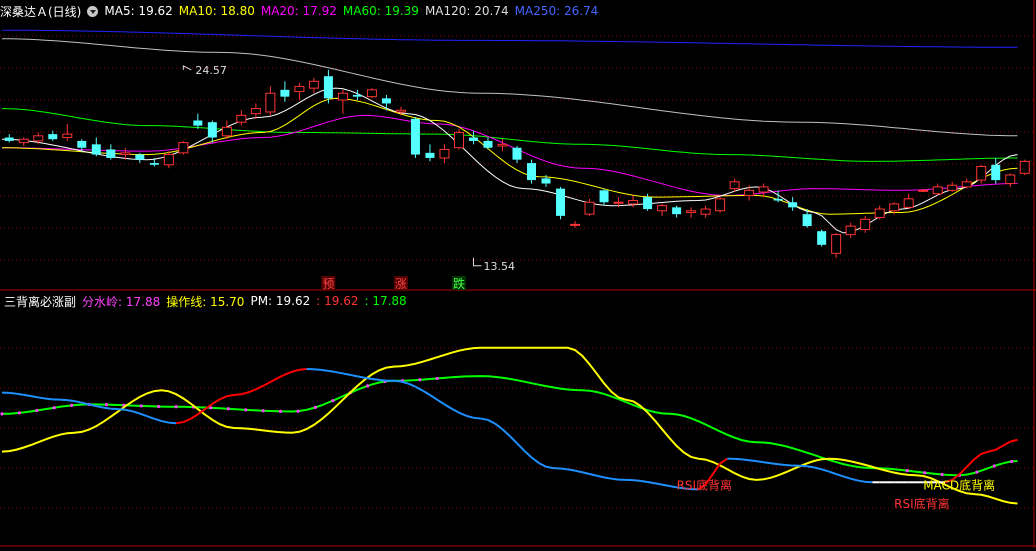  What do you see at coordinates (211, 70) in the screenshot?
I see `high-price-label: 24.57` at bounding box center [211, 70].